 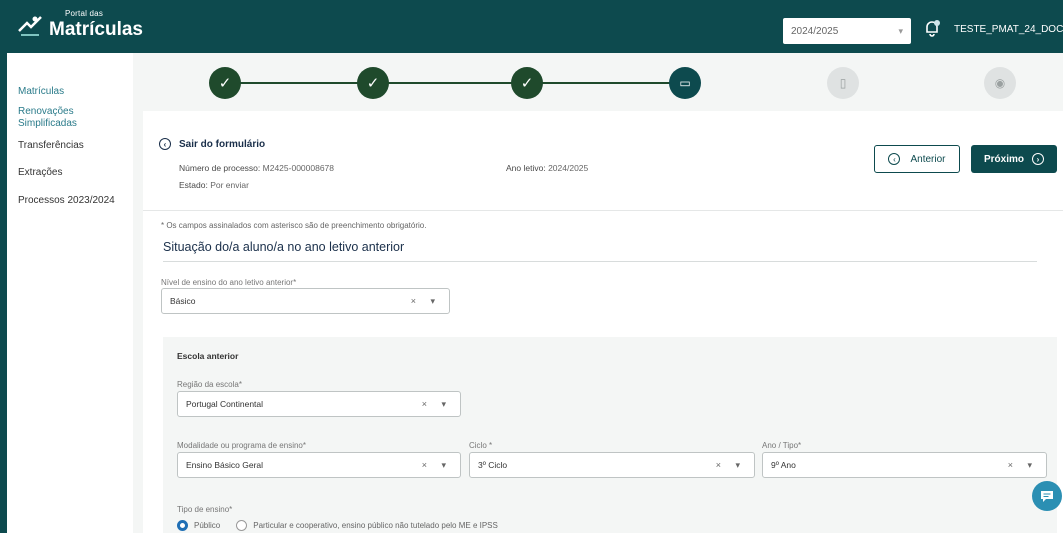 What do you see at coordinates (481, 445) in the screenshot?
I see `ciclo-label: Ciclo *` at bounding box center [481, 445].